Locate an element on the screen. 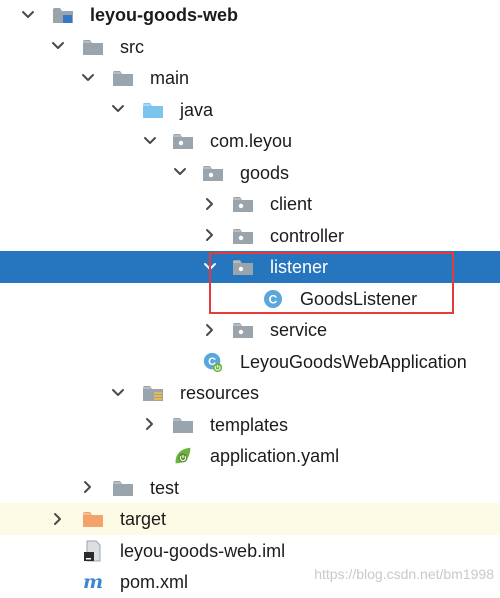 The width and height of the screenshot is (500, 598). tree-item-label: templates is located at coordinates (249, 424).